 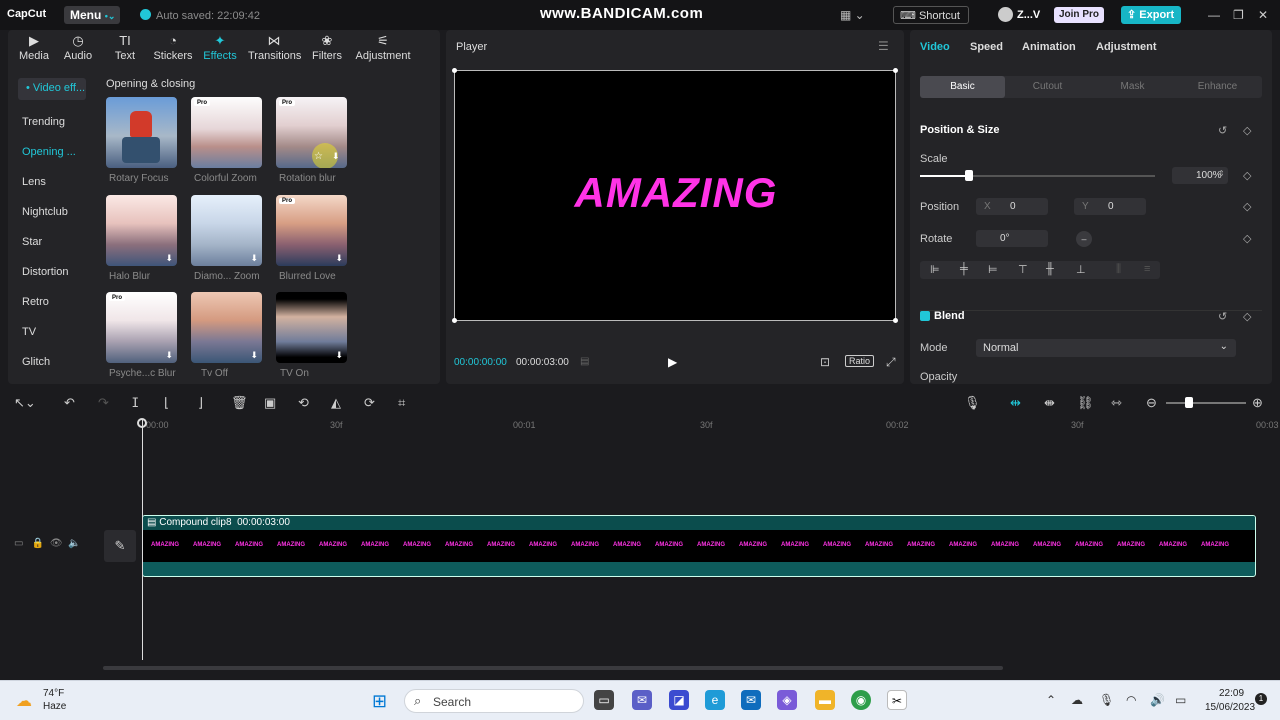 I want to click on rotate-input: 0°, so click(x=1012, y=238).